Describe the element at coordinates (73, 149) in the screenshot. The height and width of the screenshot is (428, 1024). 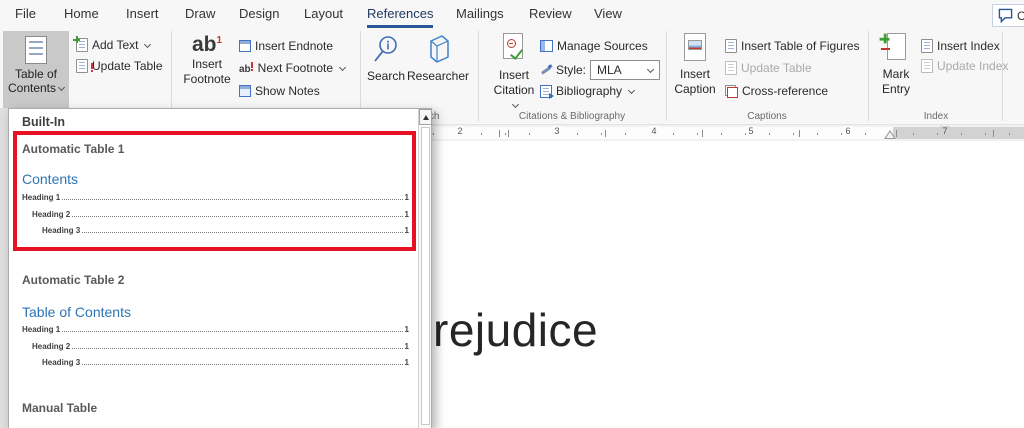
I see `gallery-item-title: Automatic Table 1` at that location.